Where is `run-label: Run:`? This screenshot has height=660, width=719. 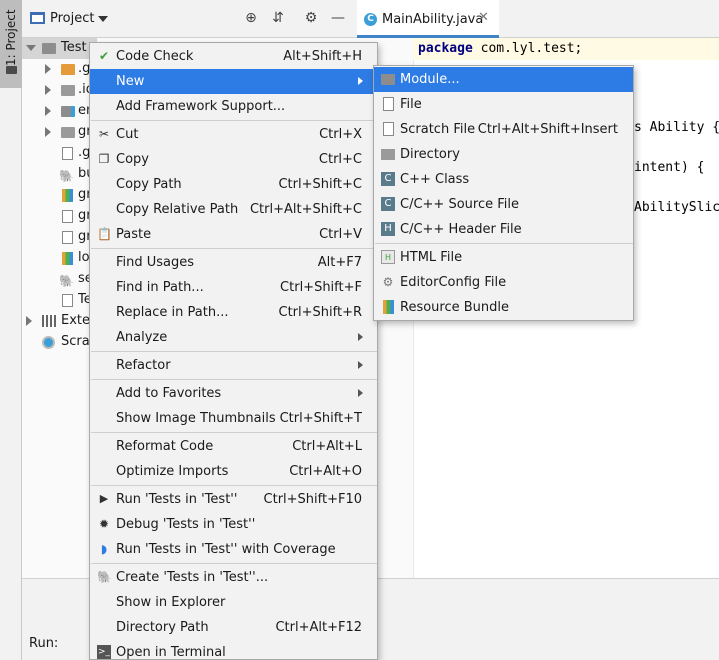
run-label: Run: is located at coordinates (44, 643).